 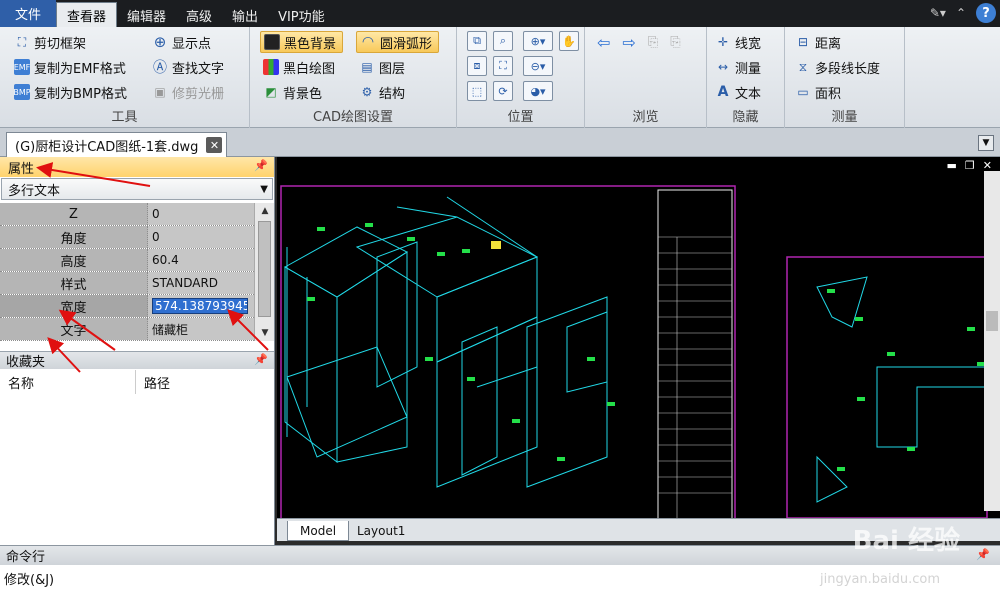 I want to click on property-value: 60.4, so click(x=201, y=260).